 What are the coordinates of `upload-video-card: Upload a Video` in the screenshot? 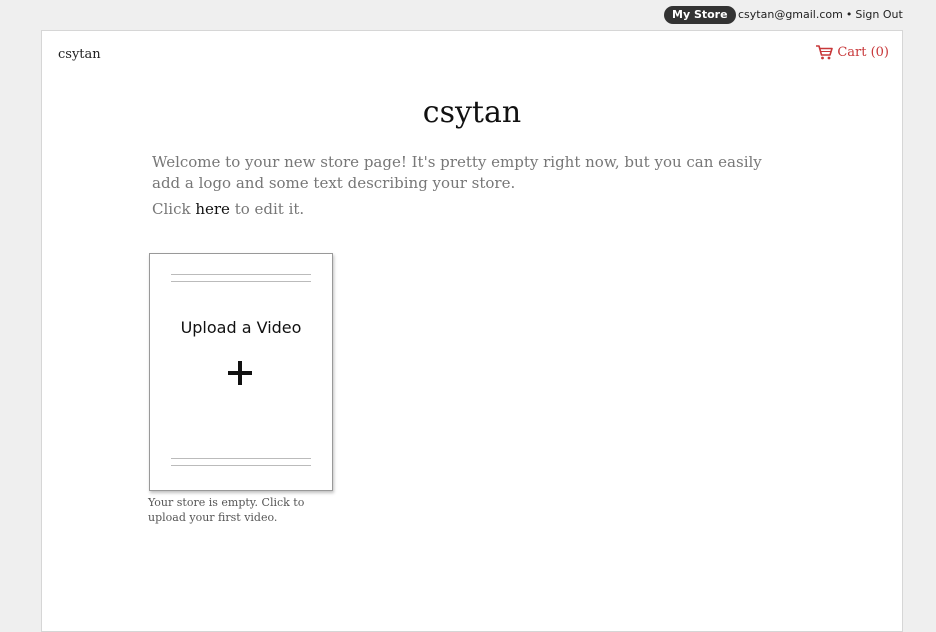 It's located at (241, 372).